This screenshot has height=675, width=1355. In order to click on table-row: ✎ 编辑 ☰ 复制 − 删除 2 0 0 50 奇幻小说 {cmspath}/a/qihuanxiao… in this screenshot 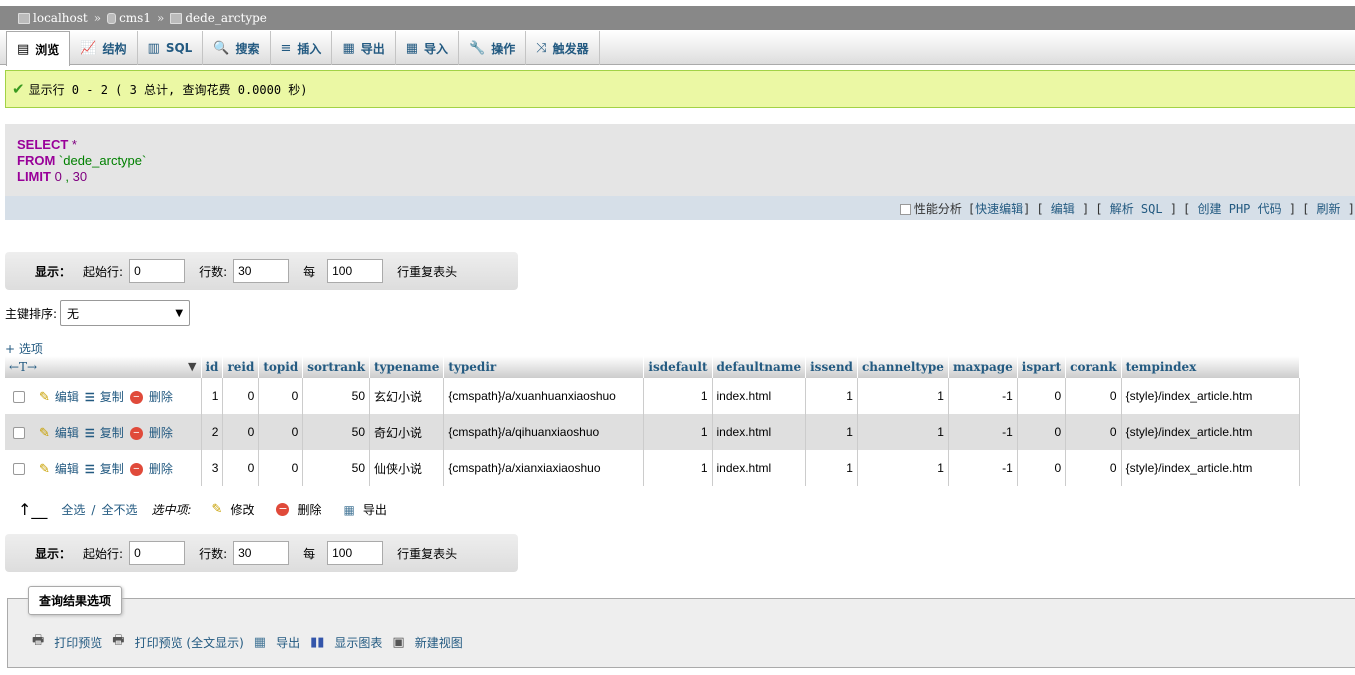, I will do `click(652, 432)`.